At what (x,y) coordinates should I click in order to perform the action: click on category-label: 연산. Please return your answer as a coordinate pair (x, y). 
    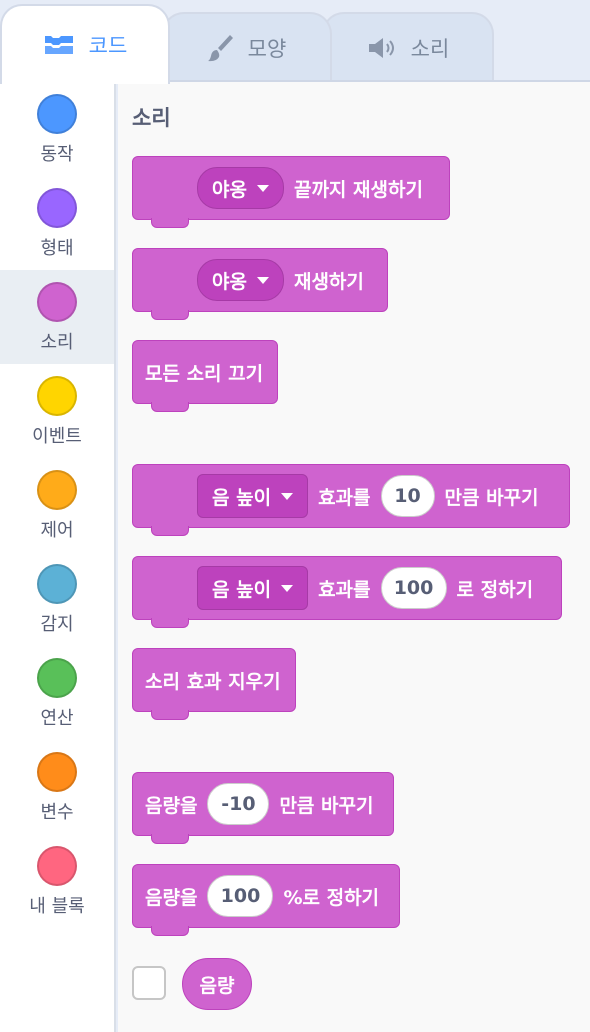
    Looking at the image, I should click on (57, 718).